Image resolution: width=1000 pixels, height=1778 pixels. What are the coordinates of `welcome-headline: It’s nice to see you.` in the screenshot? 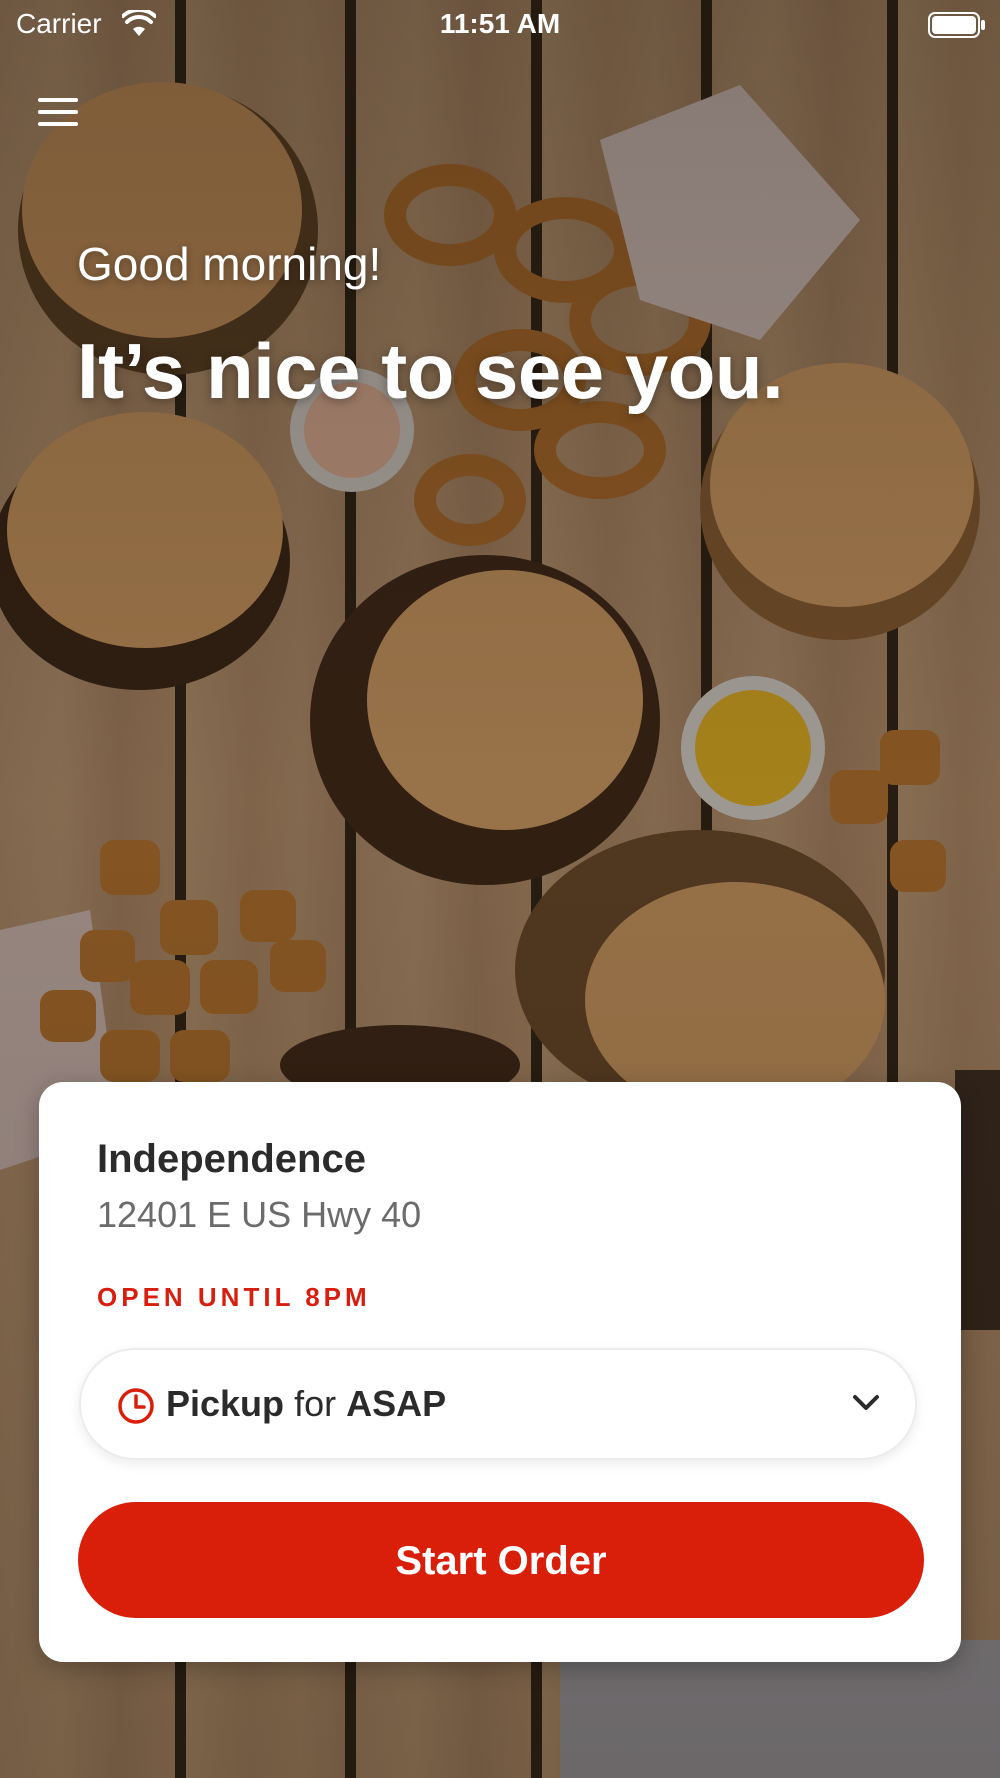 It's located at (430, 371).